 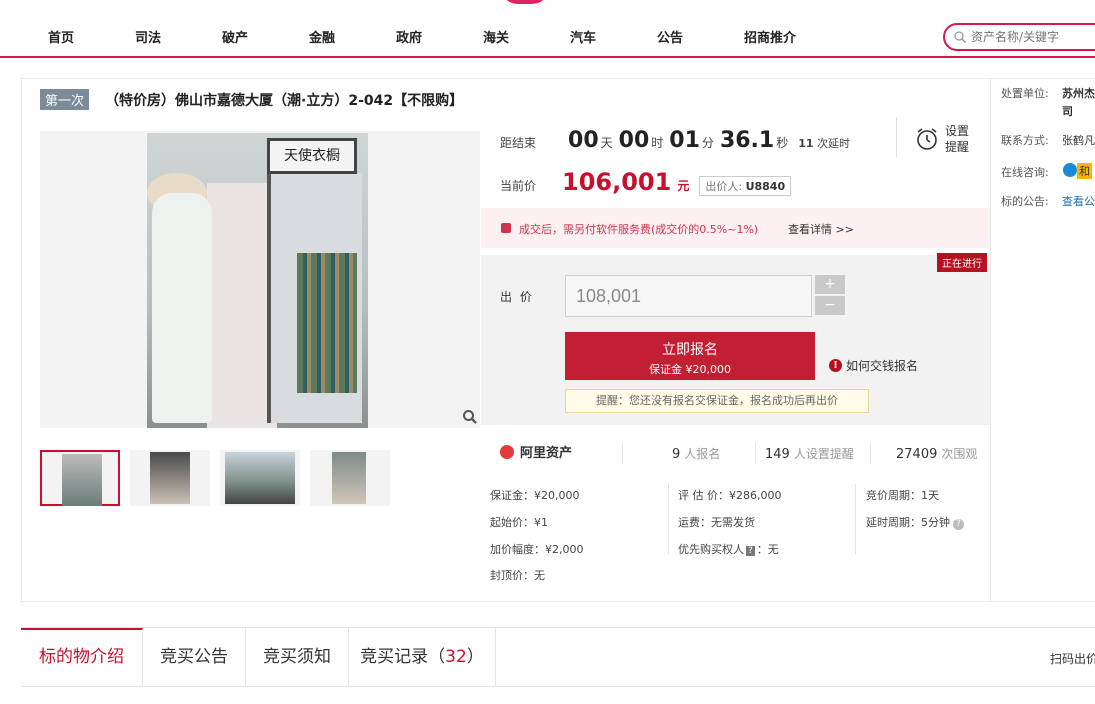 I want to click on side-notice-label: 标的公告:, so click(x=1025, y=201).